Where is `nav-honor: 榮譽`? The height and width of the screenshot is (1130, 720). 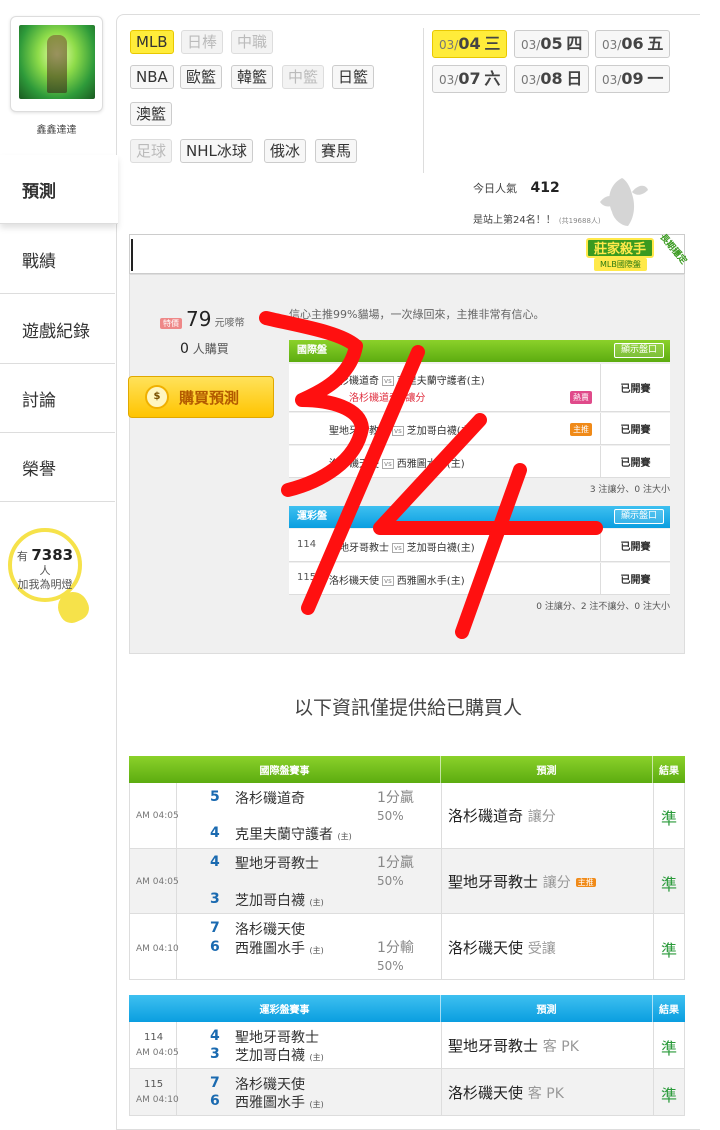
nav-honor: 榮譽 is located at coordinates (57, 467).